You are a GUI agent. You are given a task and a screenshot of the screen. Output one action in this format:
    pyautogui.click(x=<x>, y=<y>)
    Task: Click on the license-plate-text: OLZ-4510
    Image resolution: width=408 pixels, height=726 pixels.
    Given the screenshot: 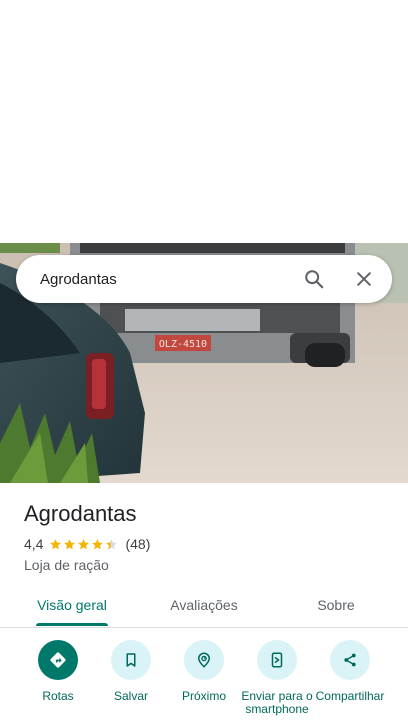 What is the action you would take?
    pyautogui.click(x=183, y=344)
    